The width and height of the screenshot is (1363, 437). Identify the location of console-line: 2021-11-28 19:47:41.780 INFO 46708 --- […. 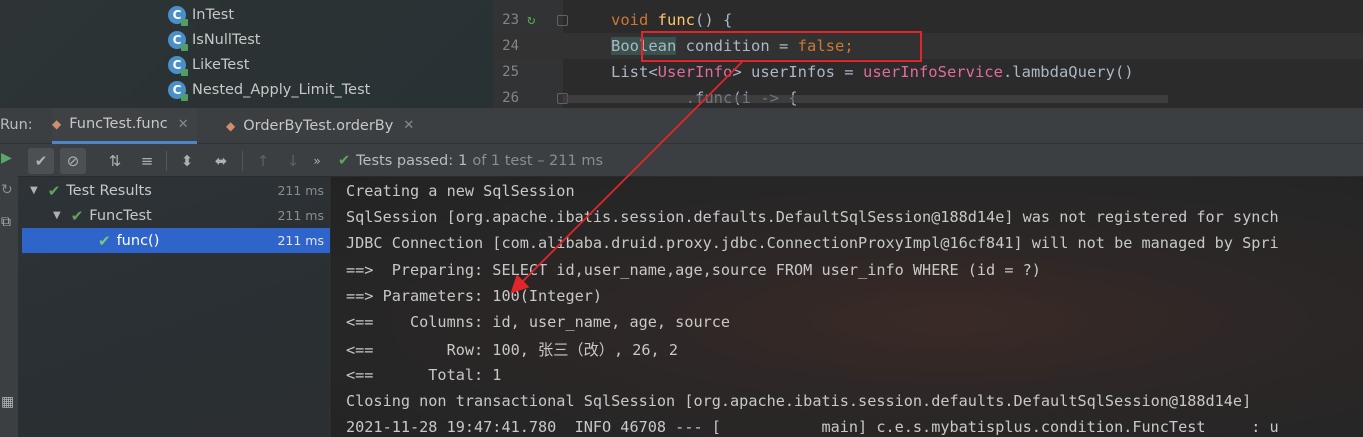
(812, 427).